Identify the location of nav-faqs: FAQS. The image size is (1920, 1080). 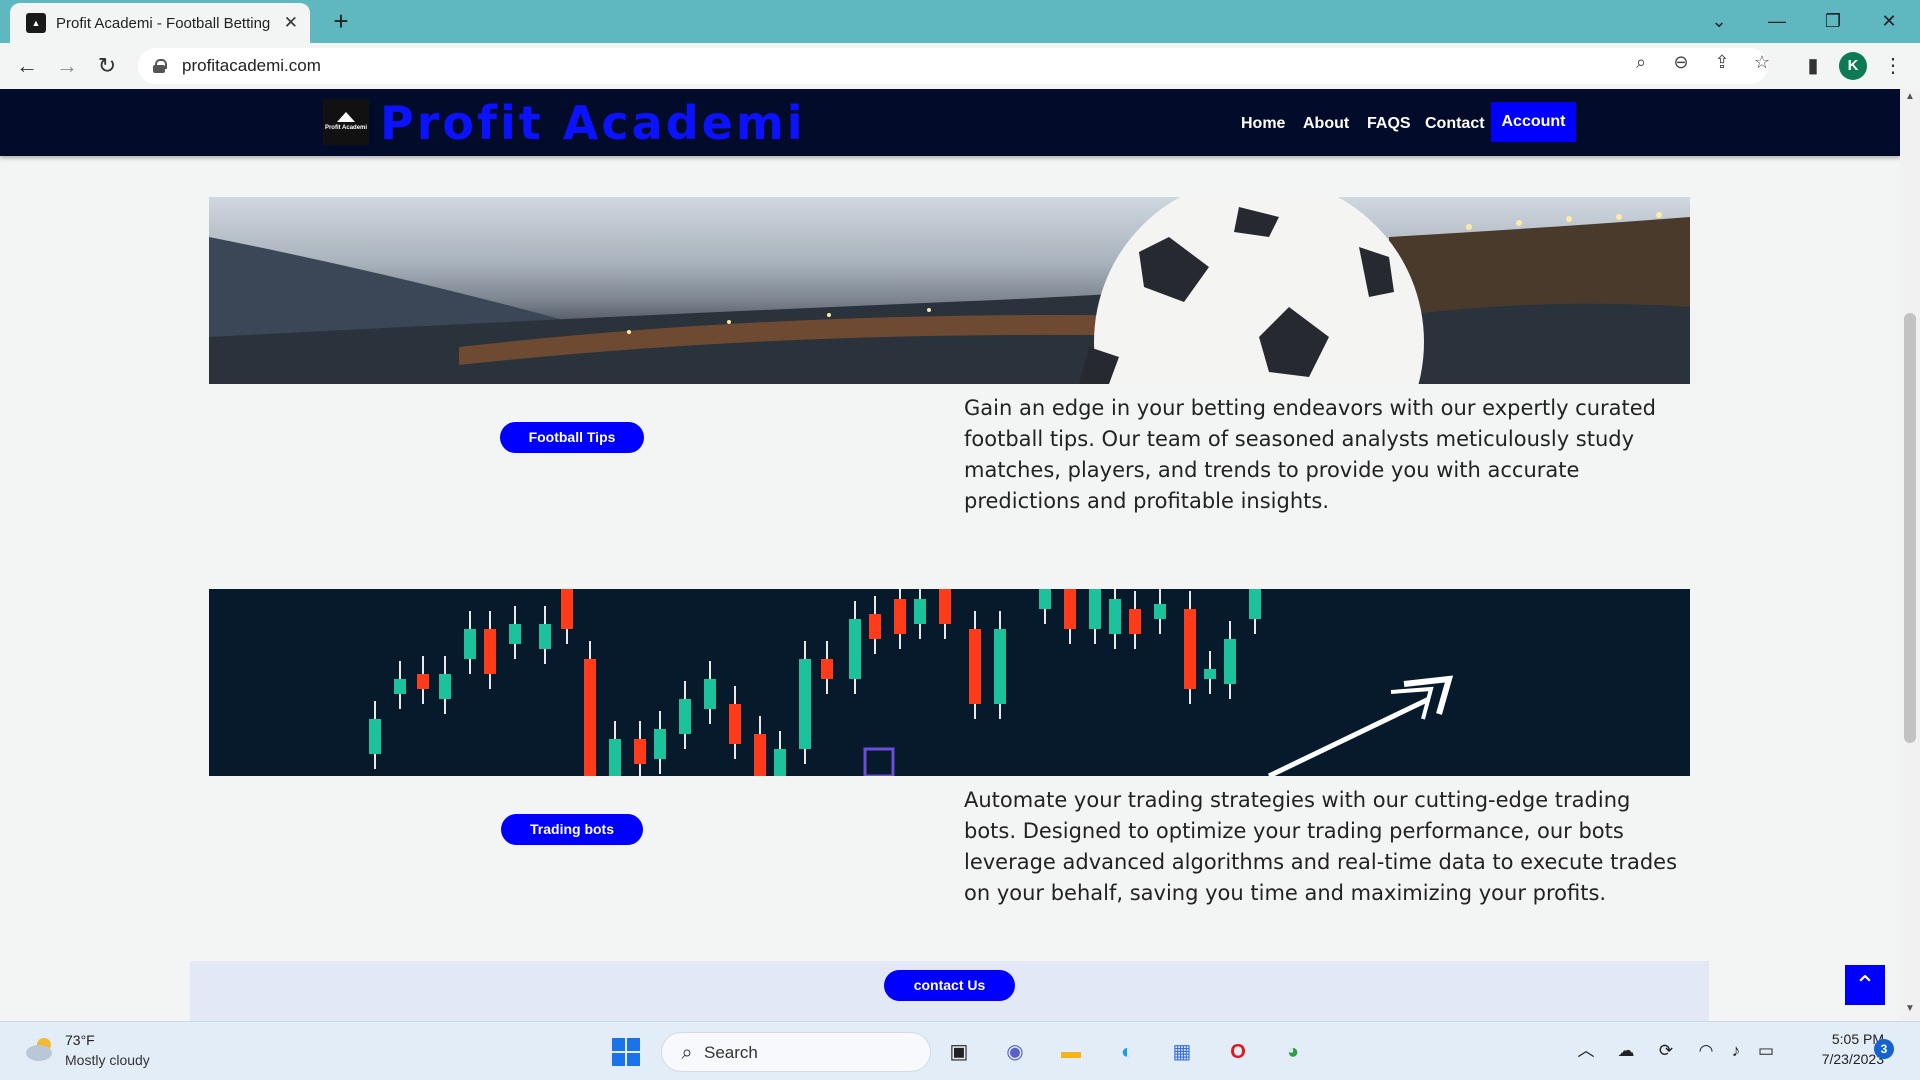
(1389, 124).